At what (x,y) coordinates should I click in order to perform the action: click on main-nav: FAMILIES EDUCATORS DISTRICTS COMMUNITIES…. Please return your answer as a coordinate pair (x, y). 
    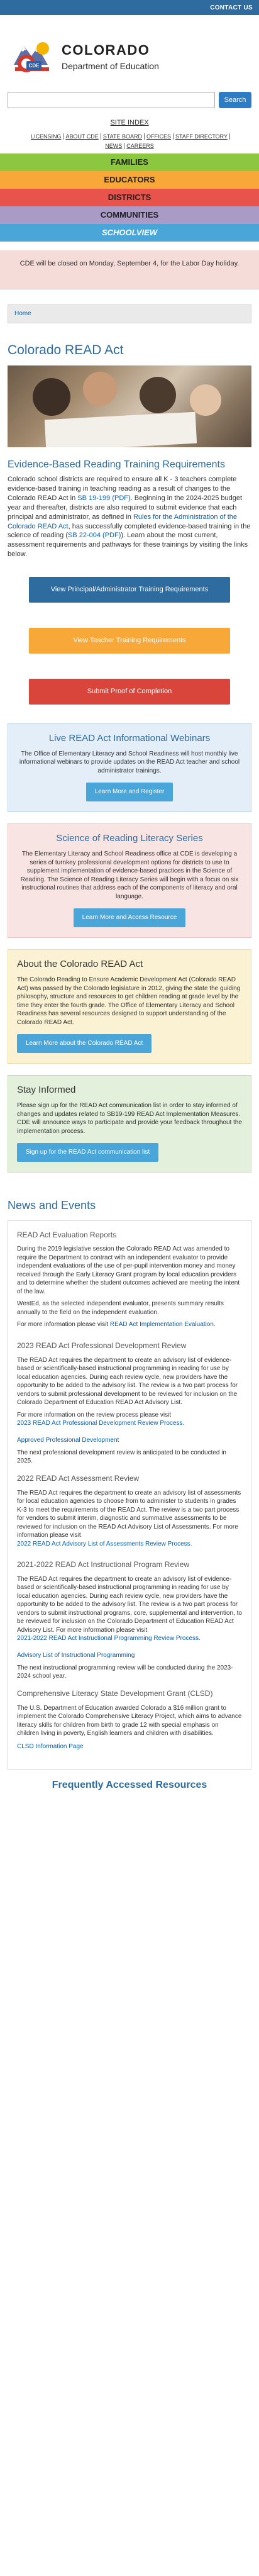
    Looking at the image, I should click on (129, 197).